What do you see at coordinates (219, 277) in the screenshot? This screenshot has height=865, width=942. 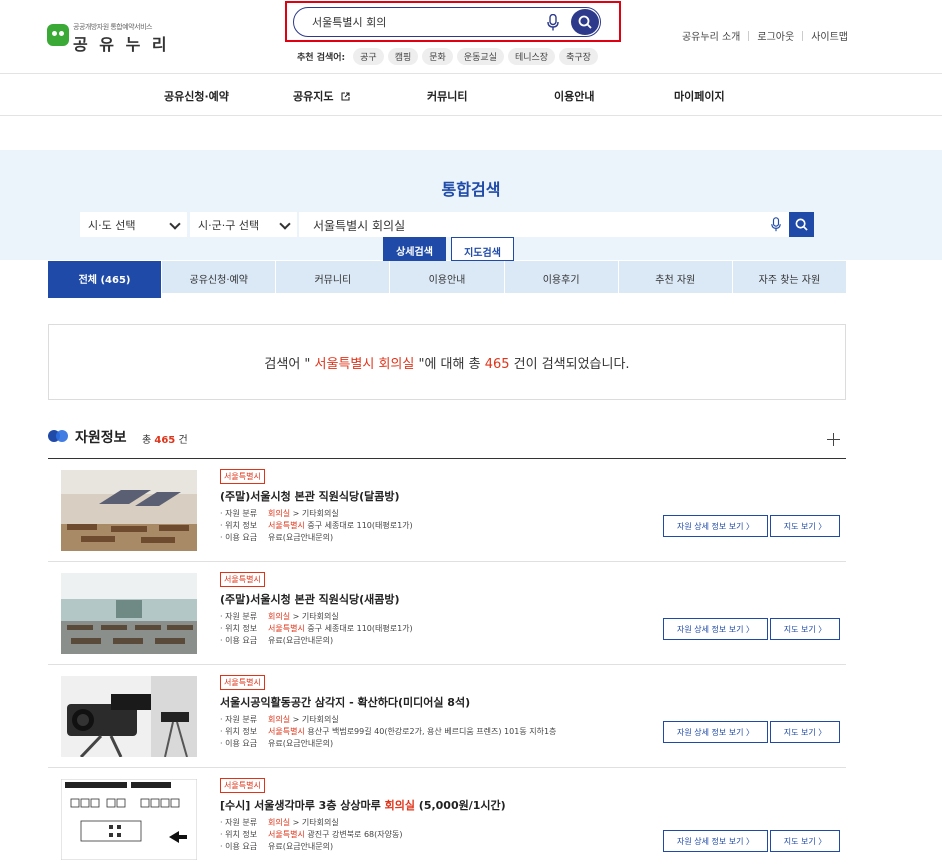 I see `tab-reservation: 공유신청·예약` at bounding box center [219, 277].